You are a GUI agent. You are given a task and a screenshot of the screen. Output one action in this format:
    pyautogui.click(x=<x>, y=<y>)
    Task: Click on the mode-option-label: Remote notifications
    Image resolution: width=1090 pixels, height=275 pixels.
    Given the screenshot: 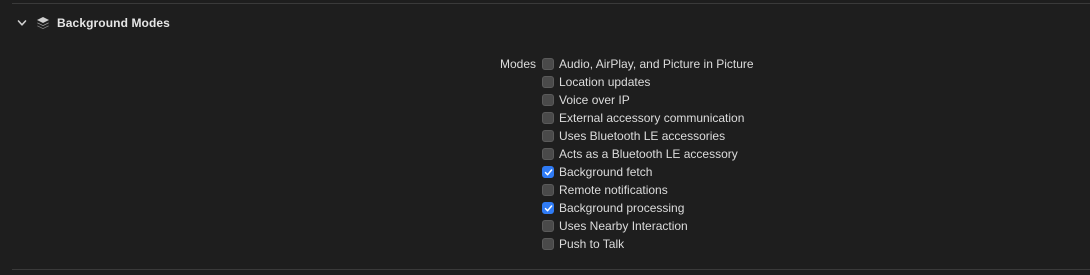 What is the action you would take?
    pyautogui.click(x=613, y=190)
    